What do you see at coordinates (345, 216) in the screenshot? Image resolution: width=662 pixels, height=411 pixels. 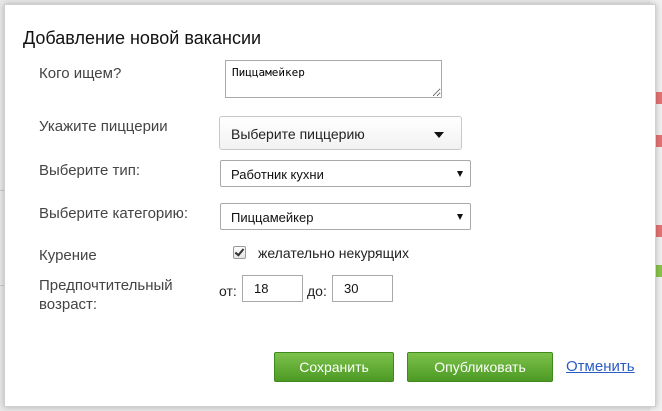 I see `category-select: Пиццамейкер` at bounding box center [345, 216].